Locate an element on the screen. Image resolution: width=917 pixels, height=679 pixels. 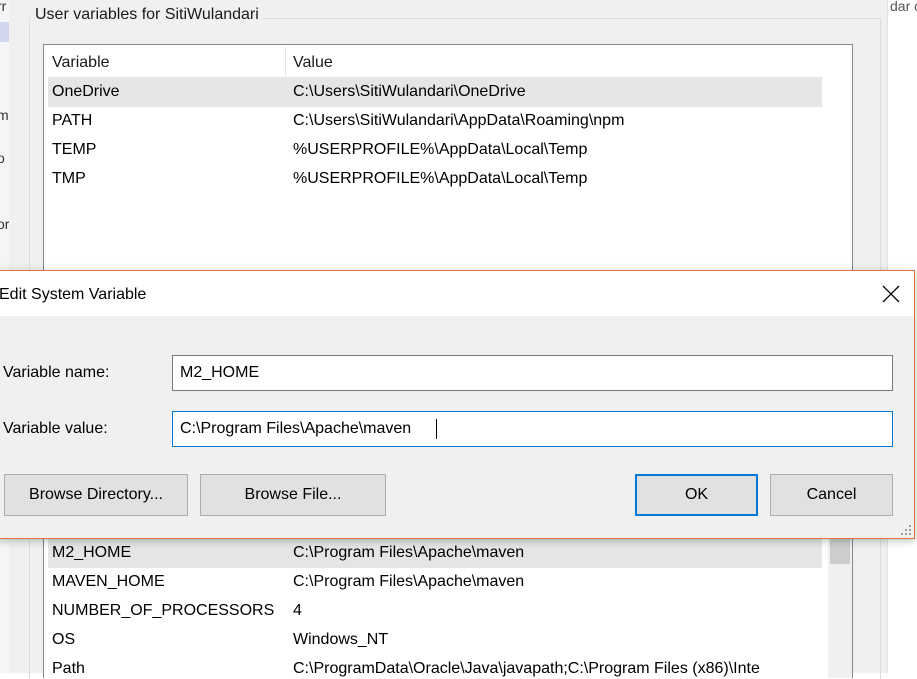
scrollbar-thumb is located at coordinates (840, 551).